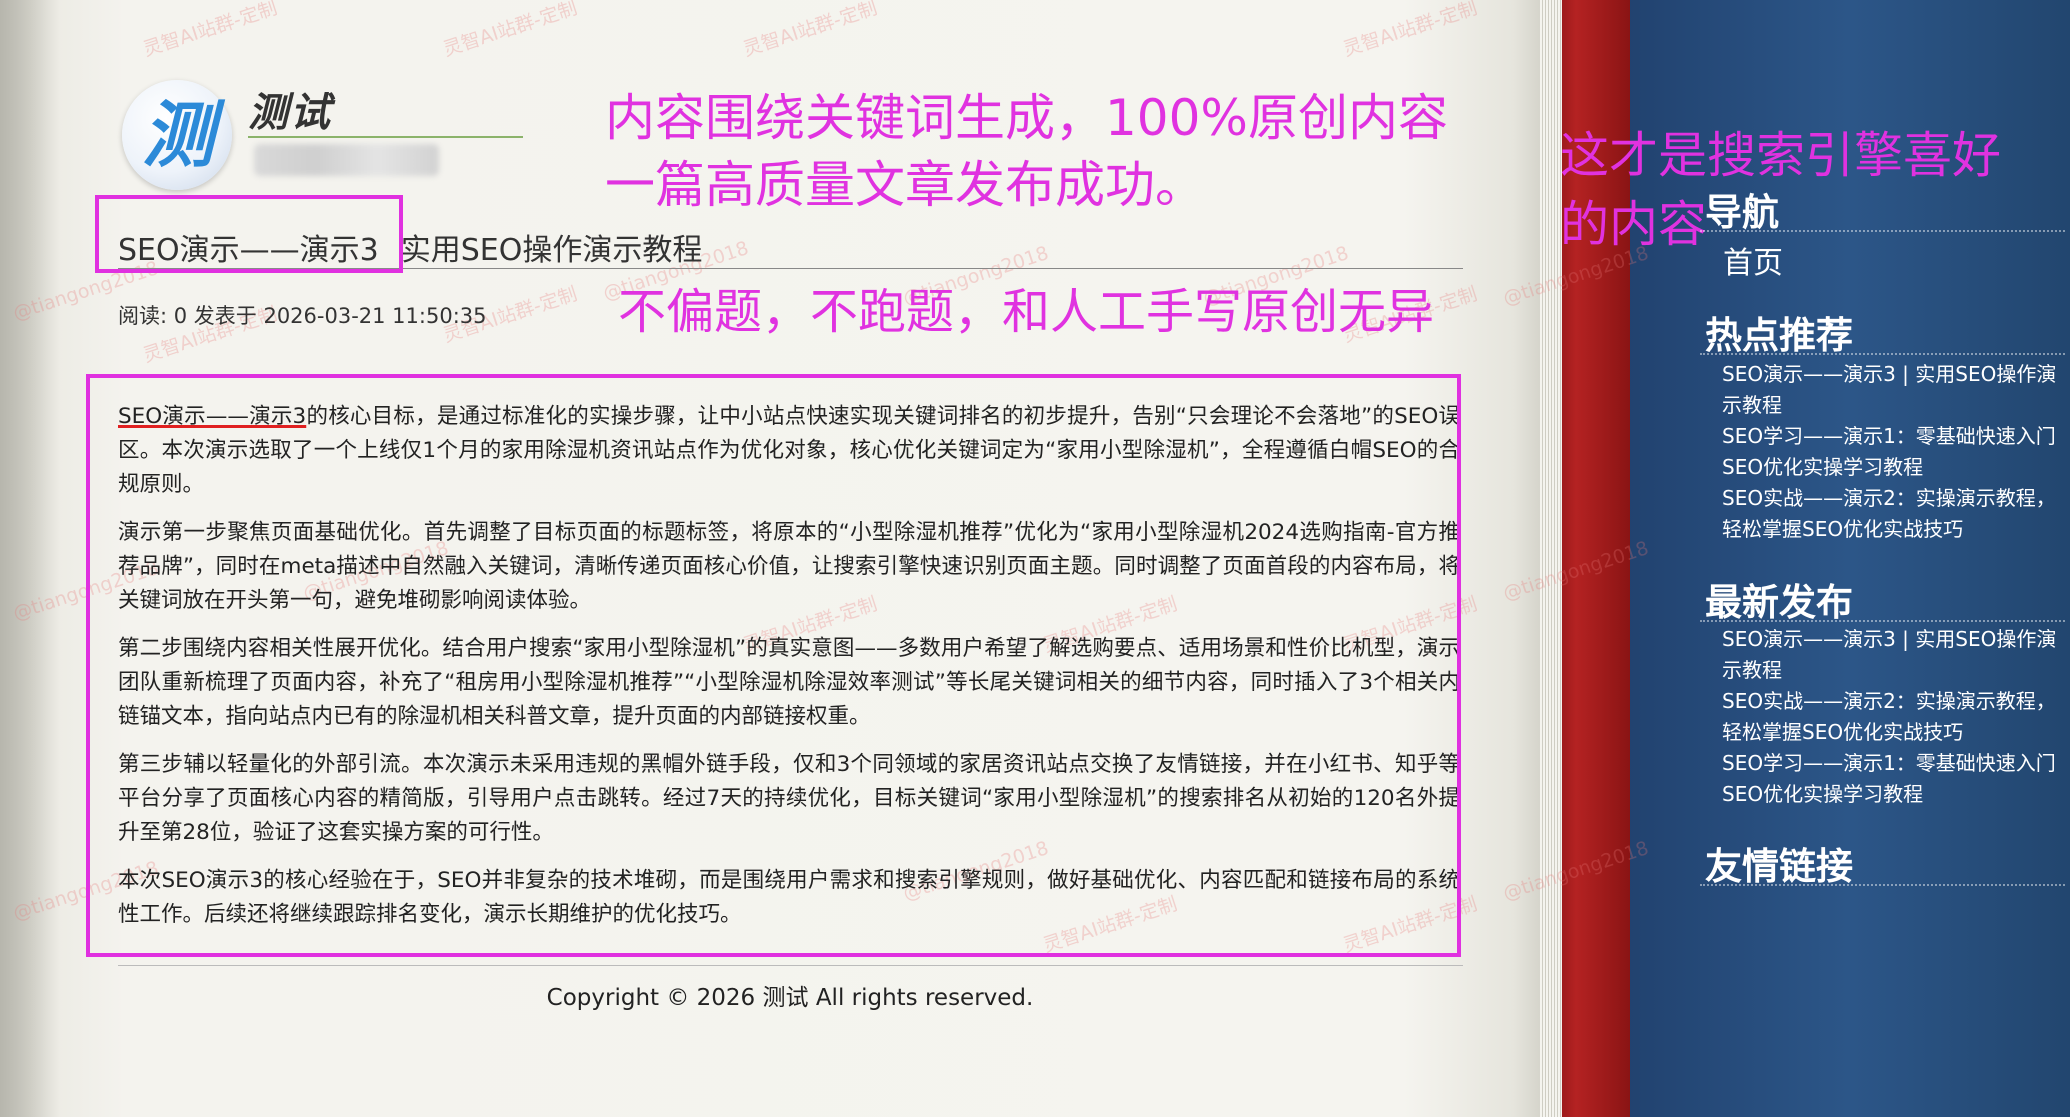 This screenshot has width=2070, height=1117. I want to click on latest-item-link: SEO实战——演示2：实操演示教程，轻松掌握SEO优化实战技巧, so click(1892, 717).